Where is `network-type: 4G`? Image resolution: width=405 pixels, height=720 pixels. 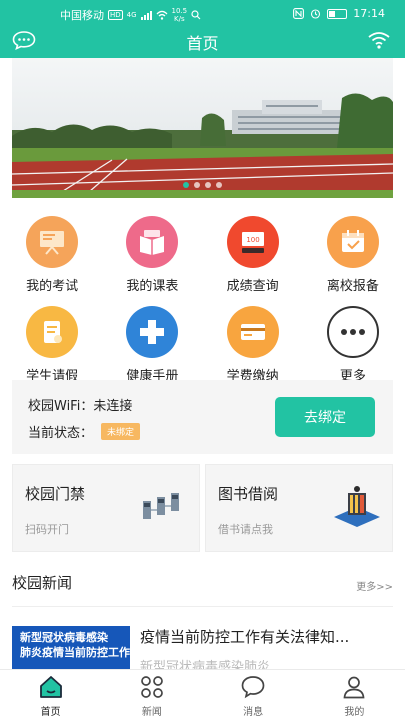
network-type: 4G is located at coordinates (131, 15).